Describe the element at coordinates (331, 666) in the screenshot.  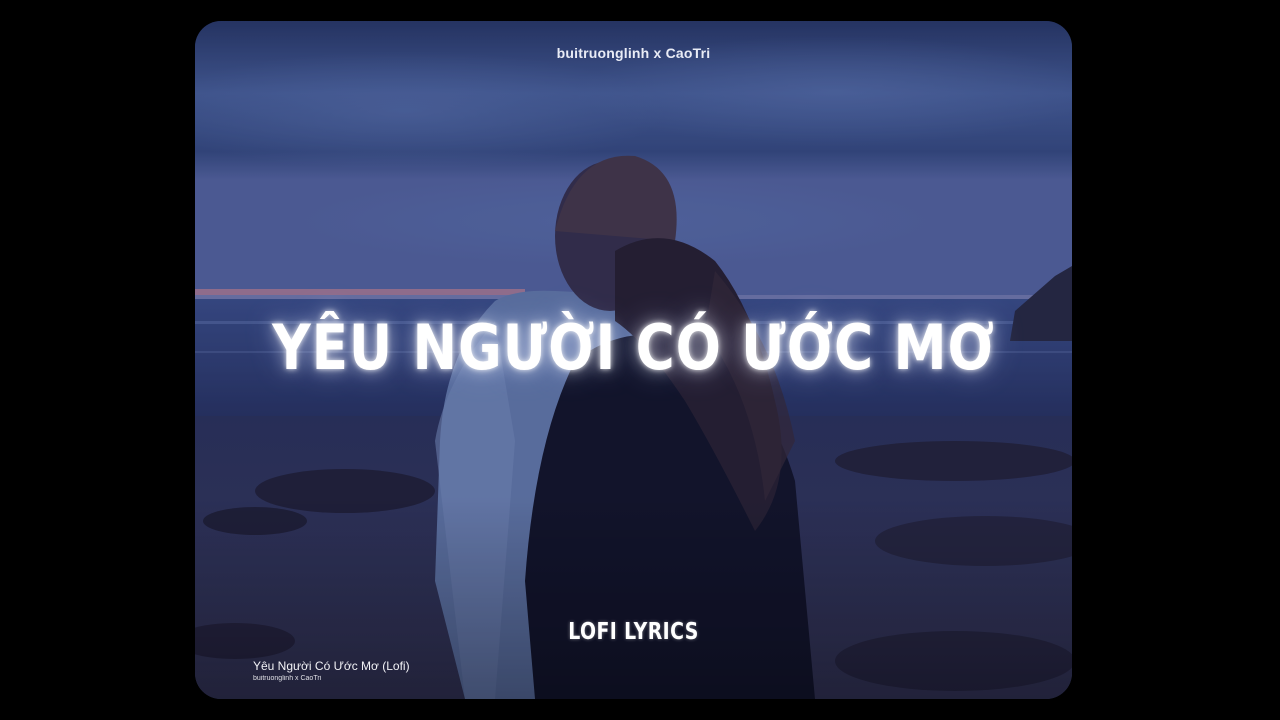
I see `now-playing-title: Yêu Người Có Ước Mơ (Lofi)` at that location.